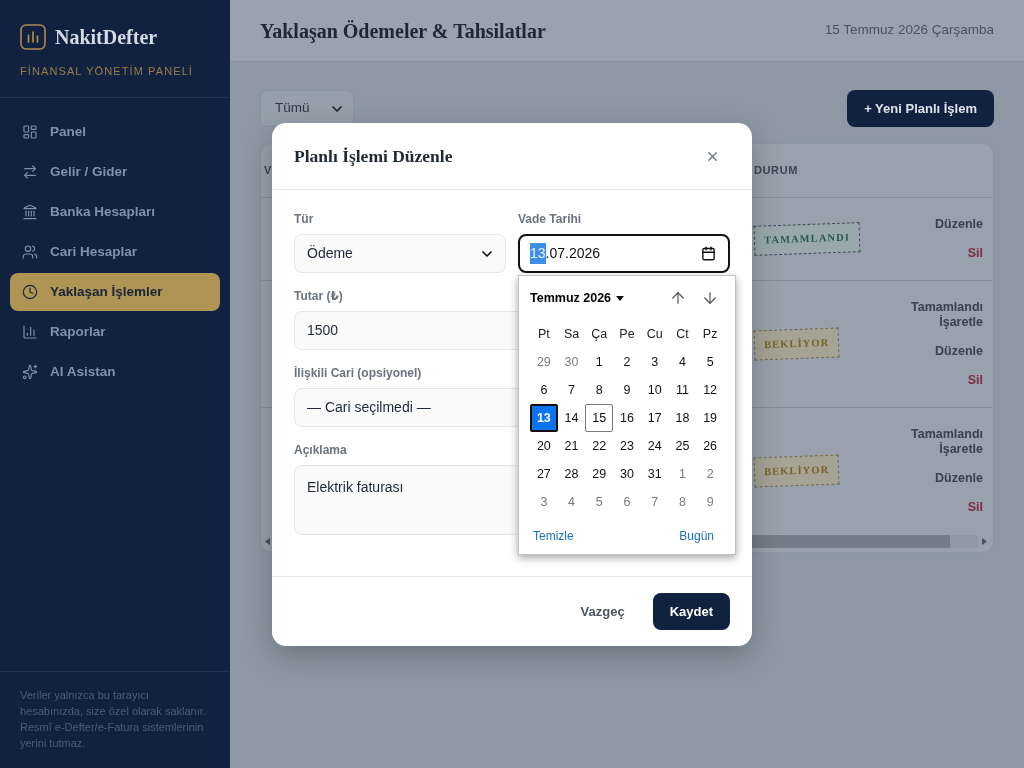  I want to click on calendar-day: 15, so click(599, 418).